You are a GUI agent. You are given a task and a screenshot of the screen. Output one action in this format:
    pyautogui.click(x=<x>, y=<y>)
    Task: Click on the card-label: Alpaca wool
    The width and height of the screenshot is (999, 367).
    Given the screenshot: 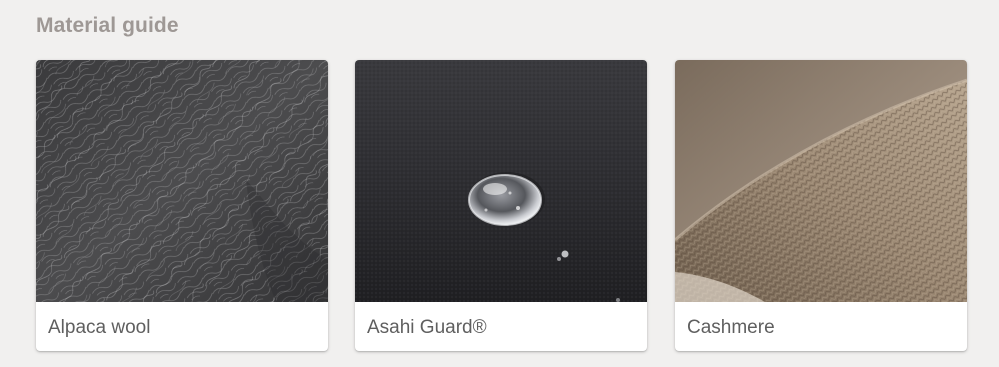 What is the action you would take?
    pyautogui.click(x=99, y=327)
    